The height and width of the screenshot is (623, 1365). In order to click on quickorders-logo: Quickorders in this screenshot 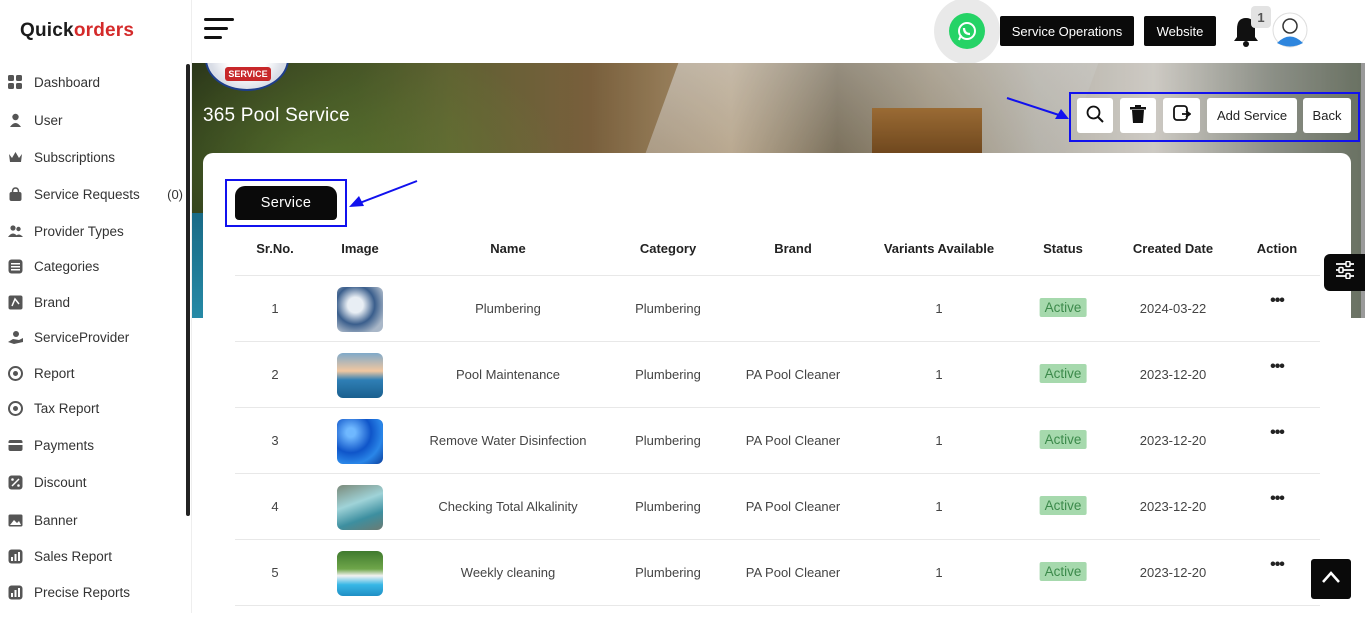, I will do `click(77, 31)`.